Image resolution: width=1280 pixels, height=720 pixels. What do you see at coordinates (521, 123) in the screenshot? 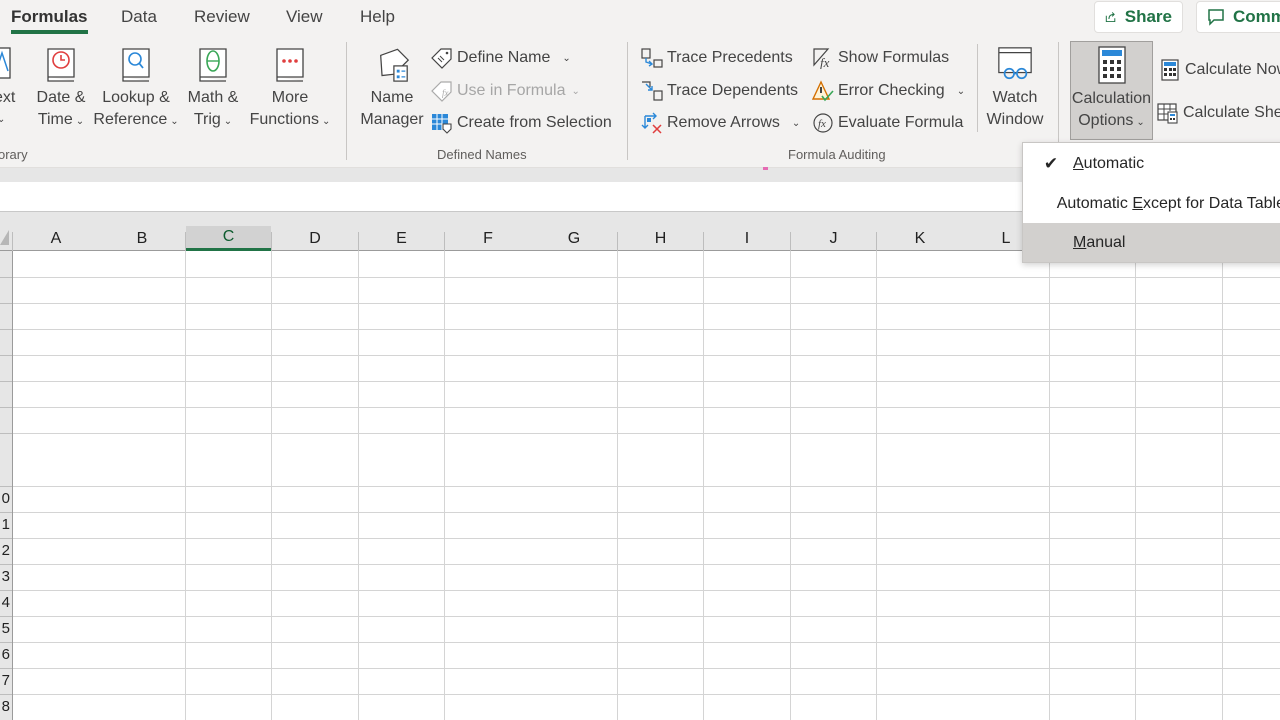
I see `create-from-selection-button: Create from Selection` at bounding box center [521, 123].